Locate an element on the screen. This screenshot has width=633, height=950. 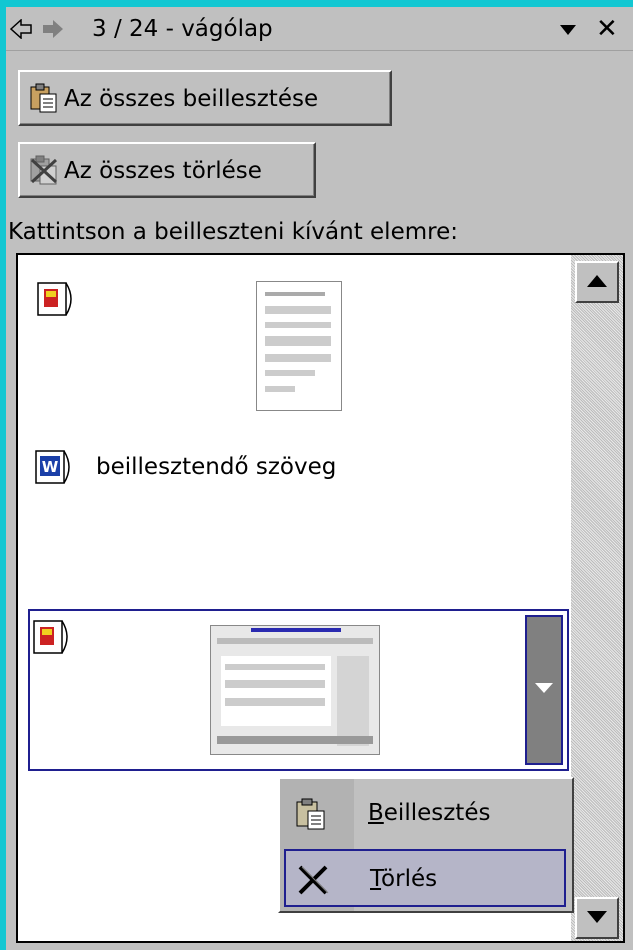
instruction-text: Kattintson a beilleszteni kívánt elemre: is located at coordinates (233, 232).